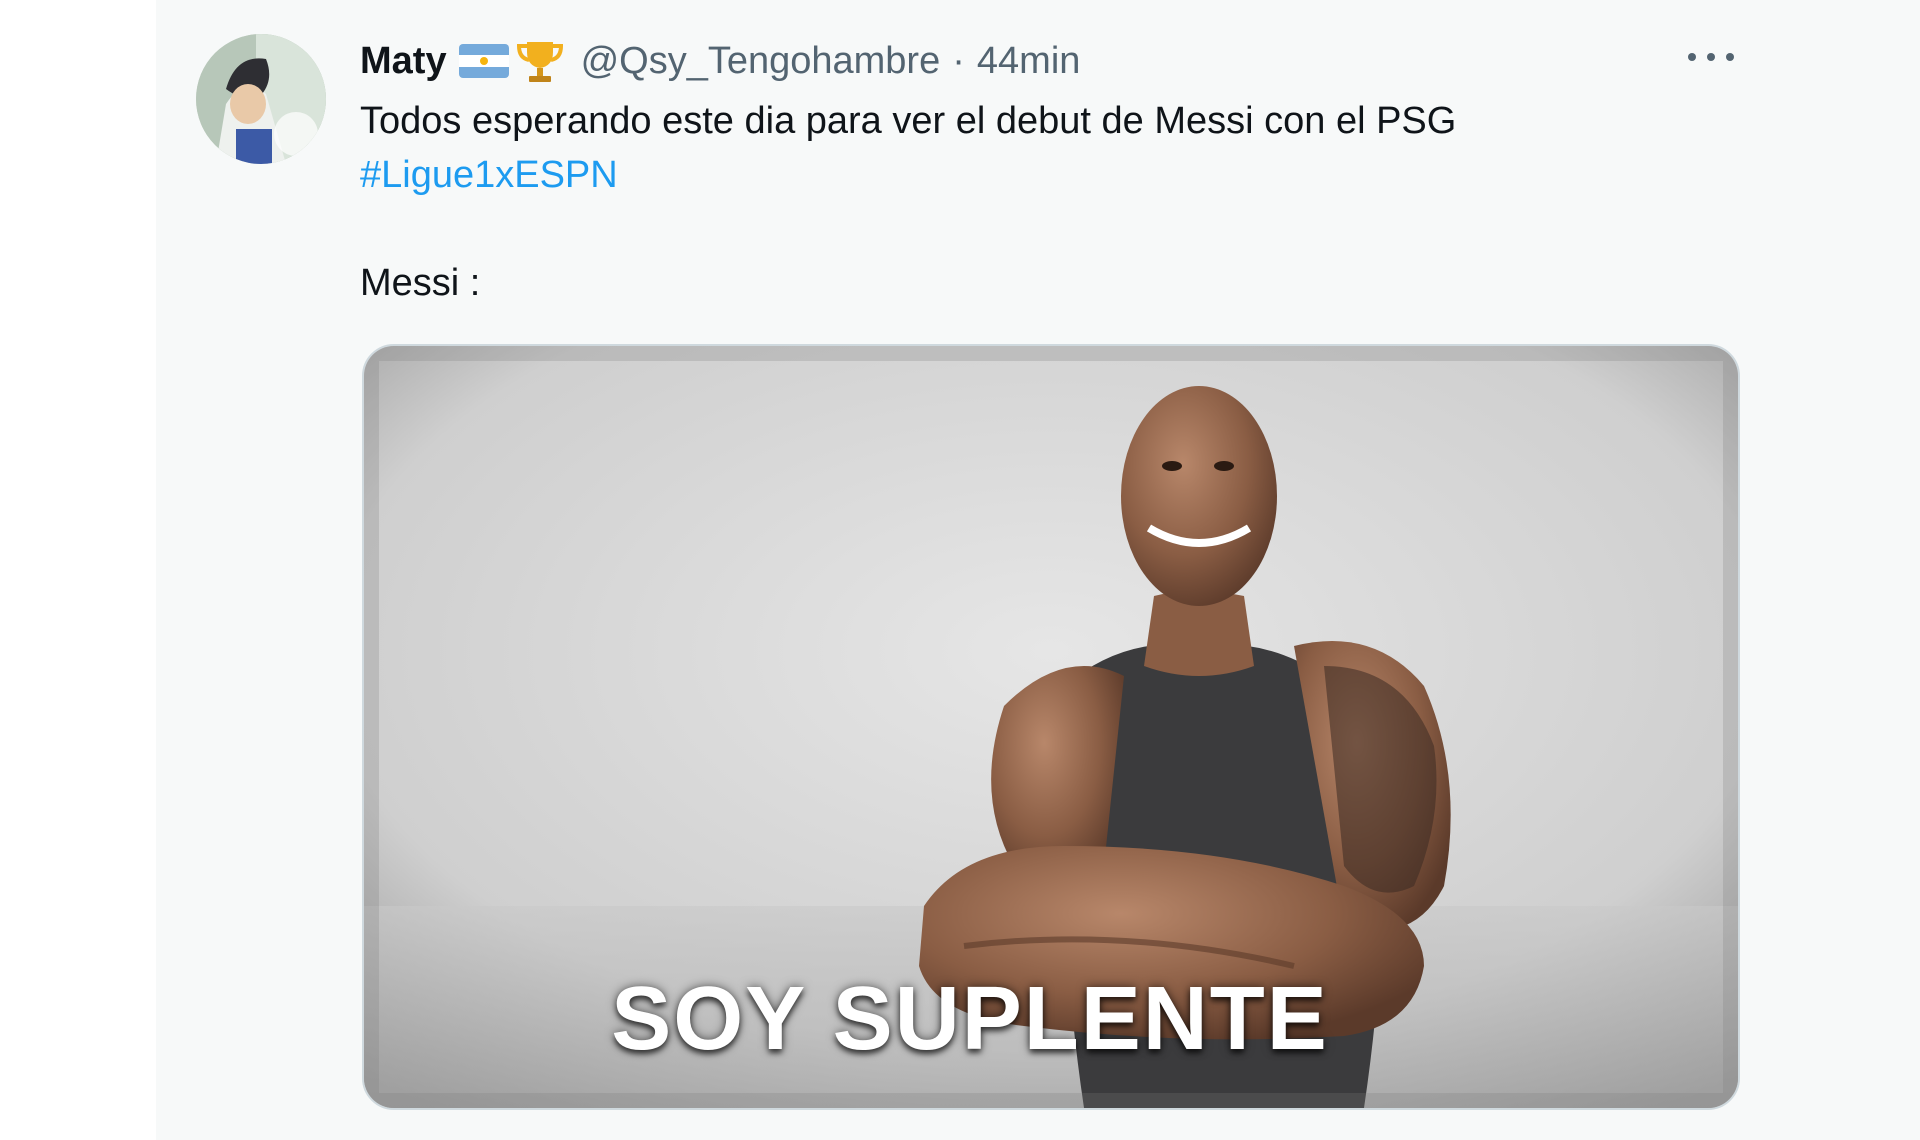 This screenshot has height=1140, width=1920. I want to click on meme-caption: SOY SUPLENTE, so click(970, 1019).